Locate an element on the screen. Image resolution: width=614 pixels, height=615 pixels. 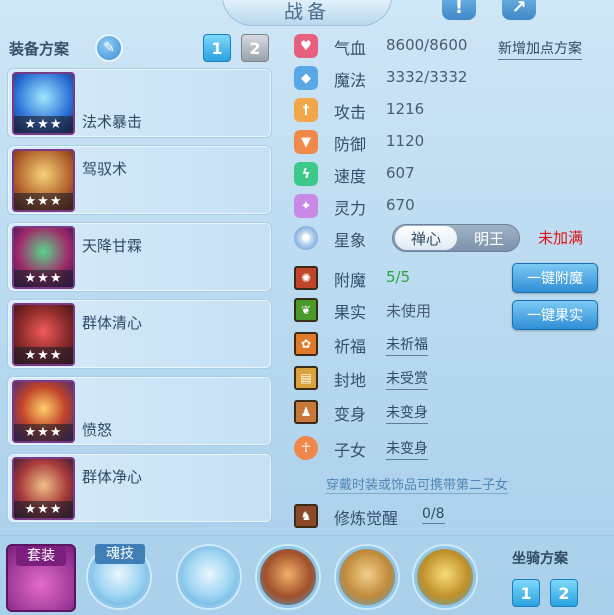
chest-icon is located at coordinates (288, 577).